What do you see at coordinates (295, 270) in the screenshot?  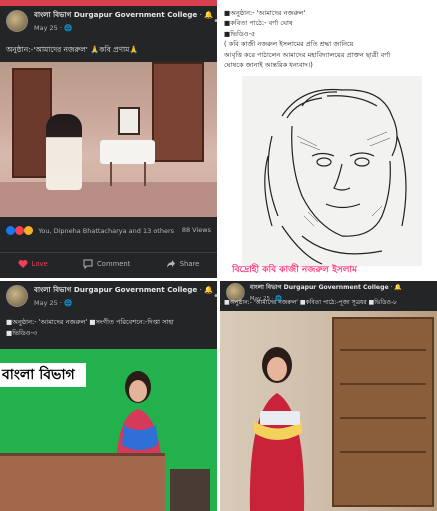 I see `overlay-title: বিদ্রোহী কবি কাজী নজরুল ইসলাম` at bounding box center [295, 270].